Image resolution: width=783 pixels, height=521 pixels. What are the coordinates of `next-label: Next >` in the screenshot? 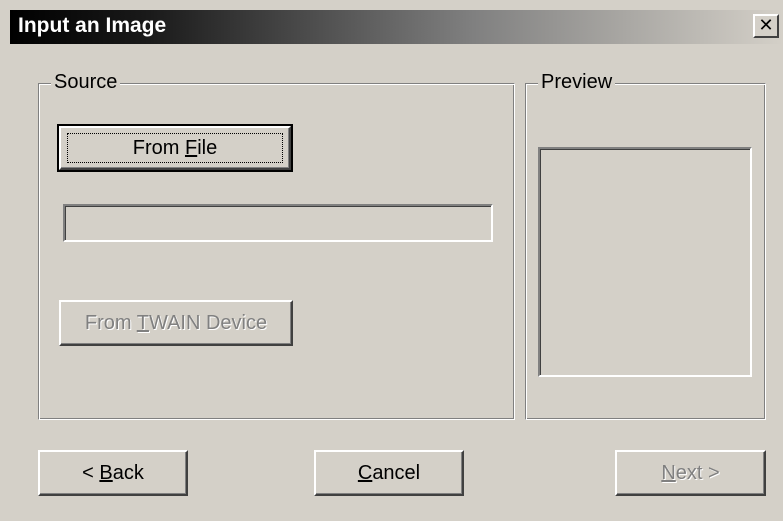 It's located at (690, 472).